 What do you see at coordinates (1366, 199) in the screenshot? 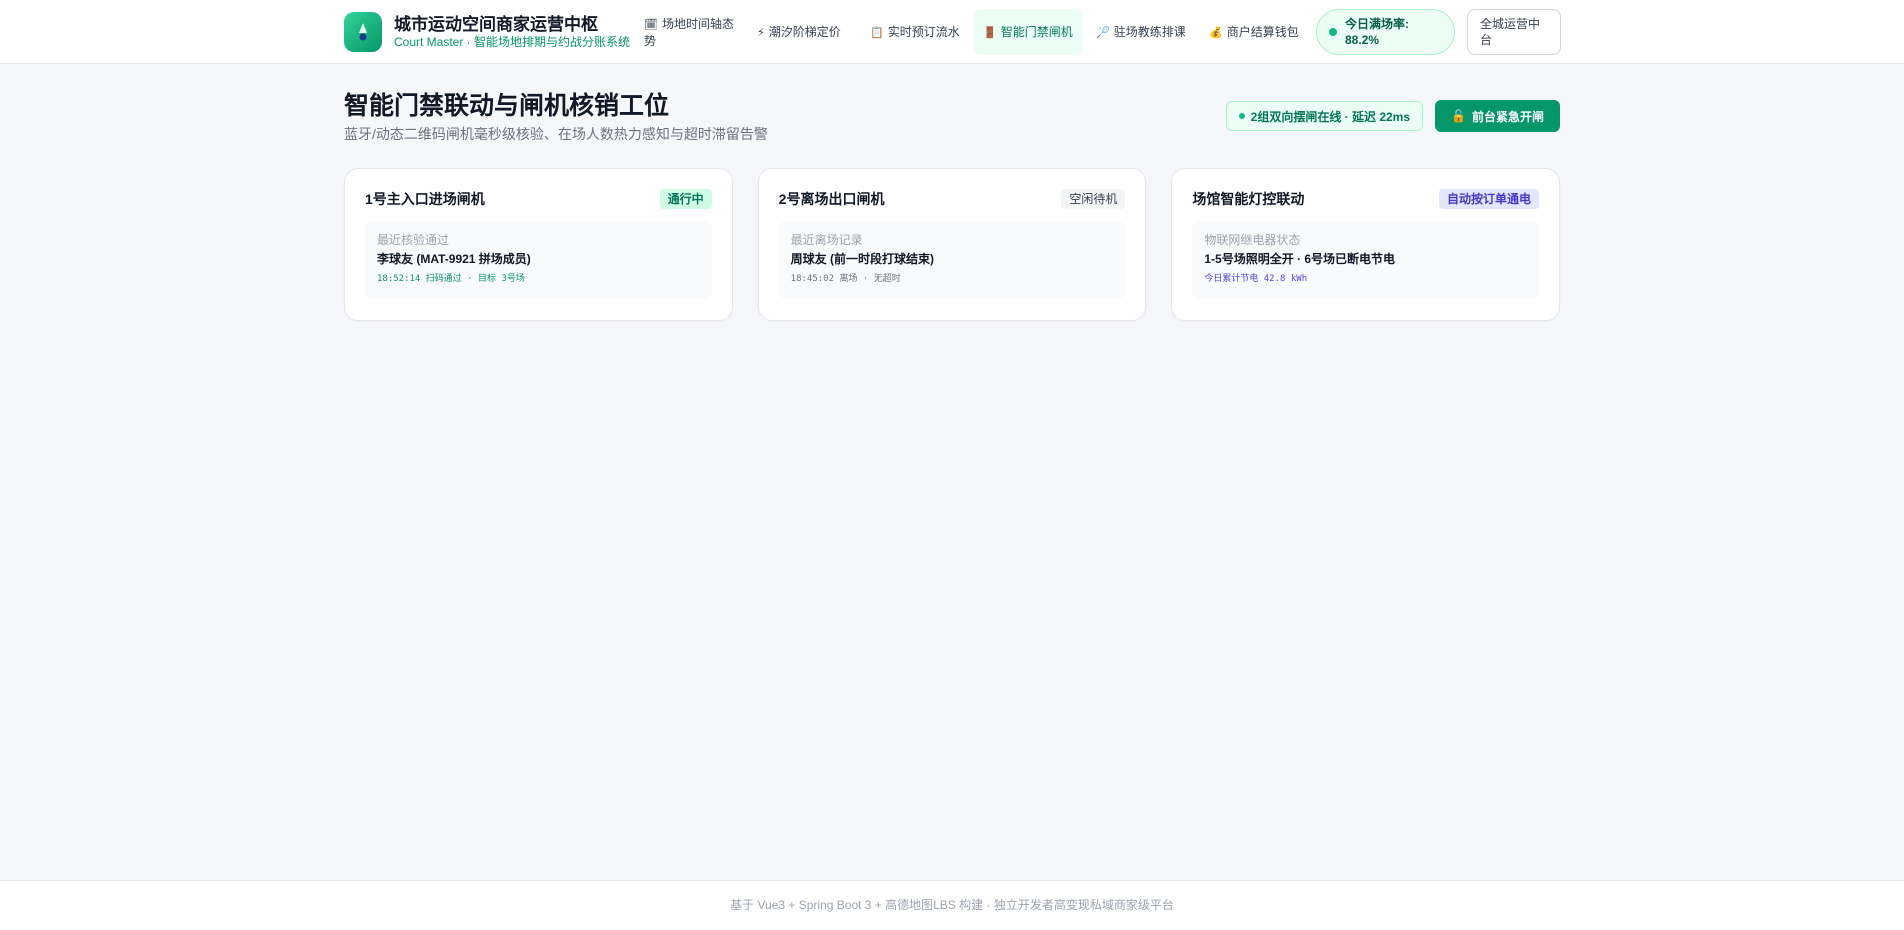
I see `card-head: 场馆智能灯控联动 自动按订单通电` at bounding box center [1366, 199].